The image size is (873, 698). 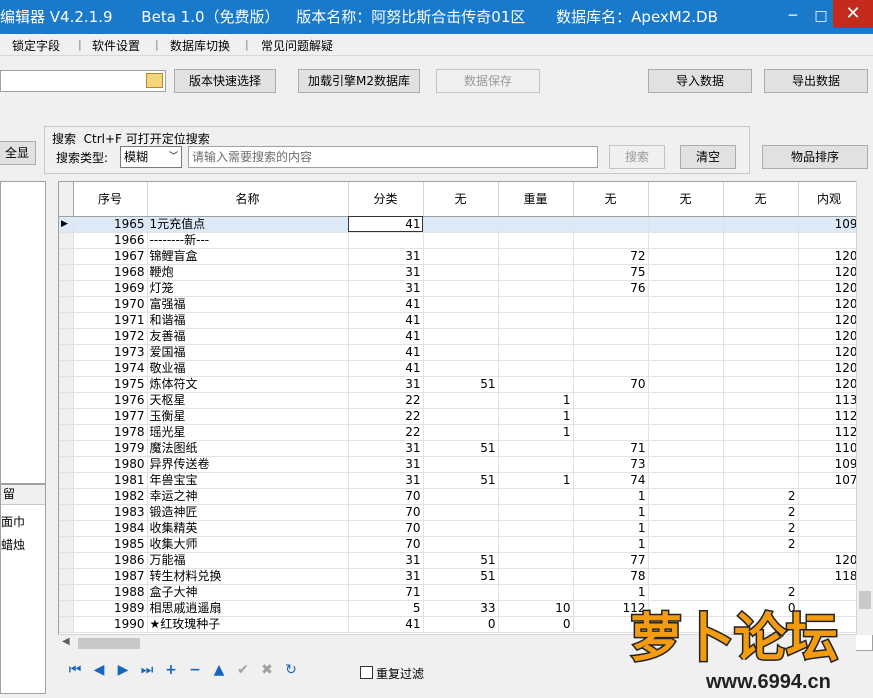 What do you see at coordinates (366, 672) in the screenshot?
I see `dedupe-checkbox` at bounding box center [366, 672].